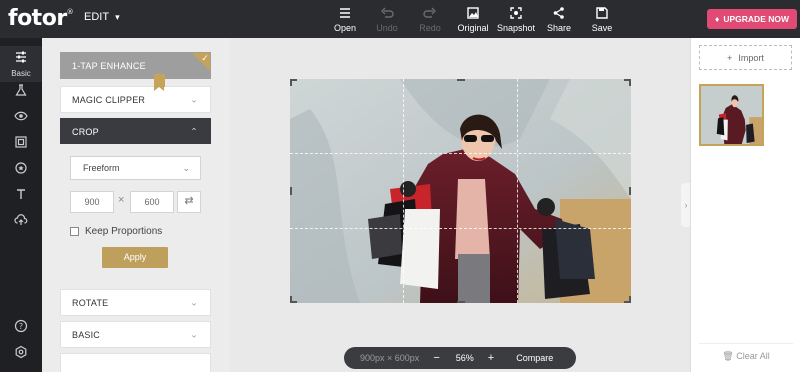 Image resolution: width=800 pixels, height=372 pixels. What do you see at coordinates (461, 80) in the screenshot?
I see `crop-handle-top` at bounding box center [461, 80].